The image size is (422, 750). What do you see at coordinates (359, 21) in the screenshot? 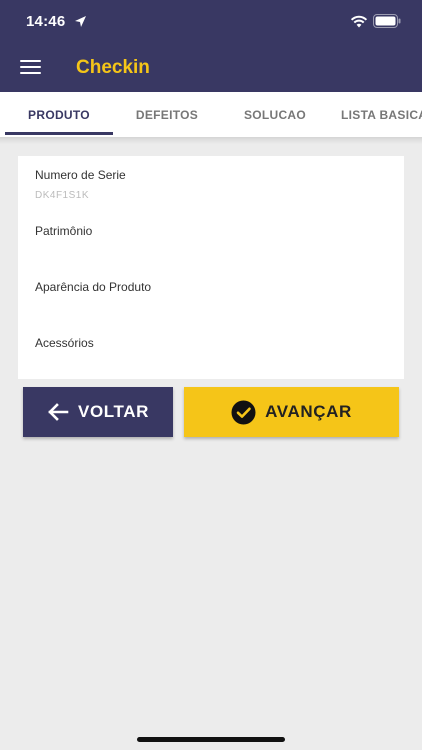
I see `wifi-icon` at bounding box center [359, 21].